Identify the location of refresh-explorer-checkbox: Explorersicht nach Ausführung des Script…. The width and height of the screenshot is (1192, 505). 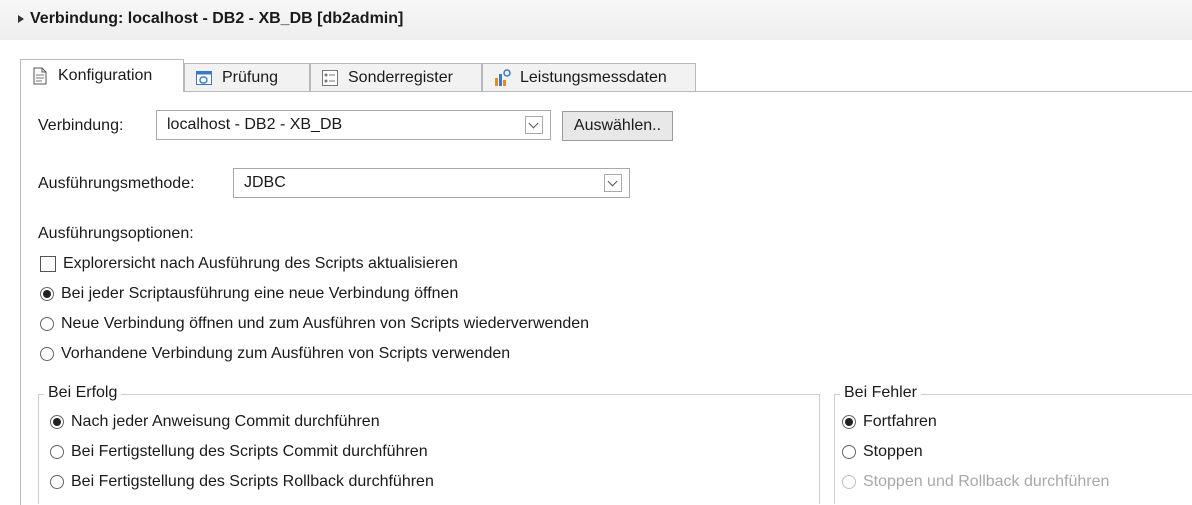
(249, 264).